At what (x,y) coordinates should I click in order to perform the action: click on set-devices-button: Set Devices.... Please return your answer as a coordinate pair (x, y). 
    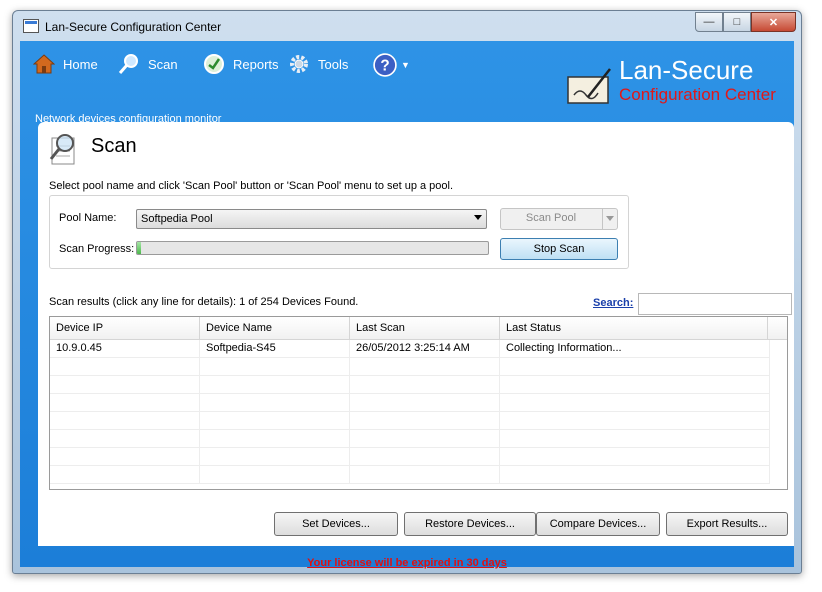
    Looking at the image, I should click on (336, 524).